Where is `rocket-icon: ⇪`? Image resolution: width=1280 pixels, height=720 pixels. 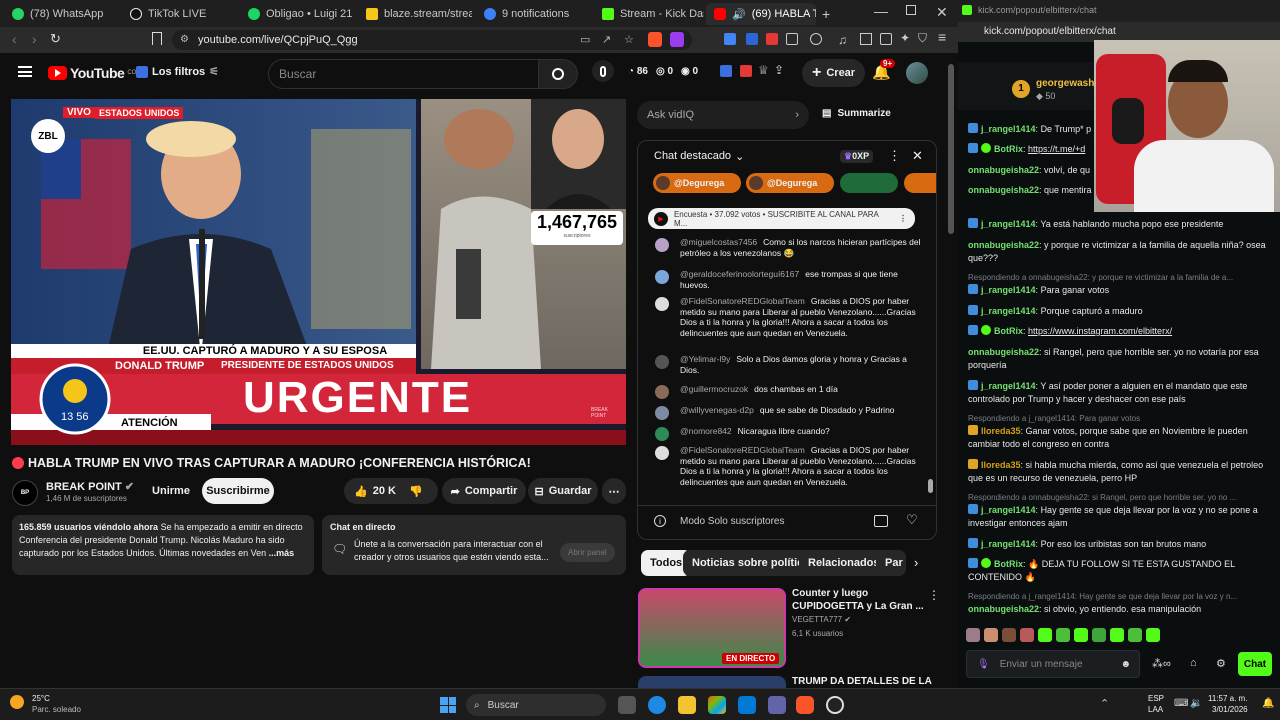
rocket-icon: ⇪ is located at coordinates (779, 70).